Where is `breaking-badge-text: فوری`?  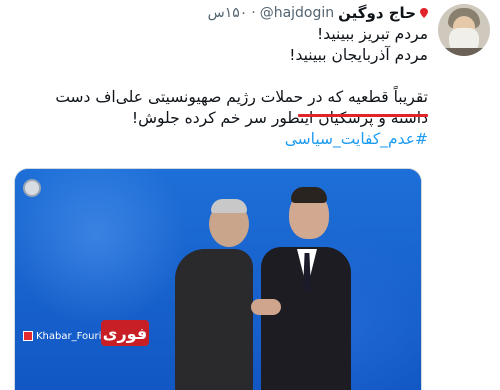 breaking-badge-text: فوری is located at coordinates (125, 333).